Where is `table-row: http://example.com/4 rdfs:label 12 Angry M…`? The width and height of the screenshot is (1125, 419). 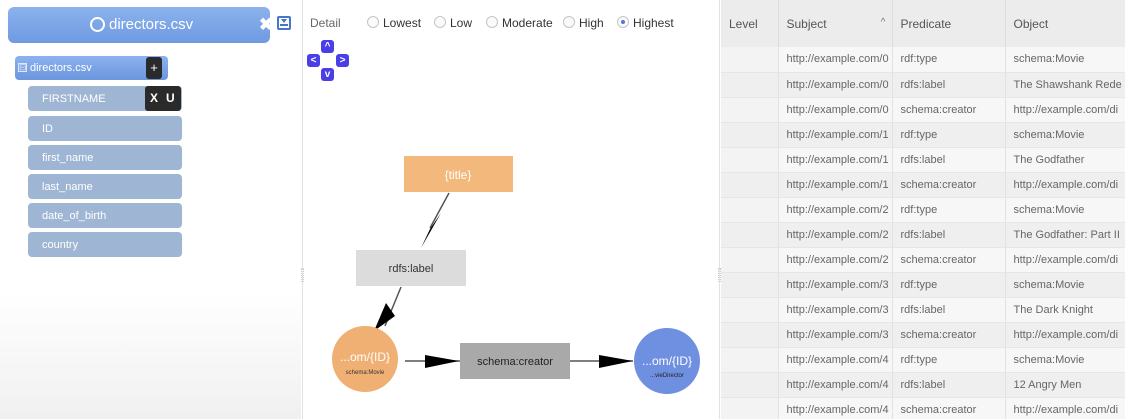
table-row: http://example.com/4 rdfs:label 12 Angry M… is located at coordinates (923, 385).